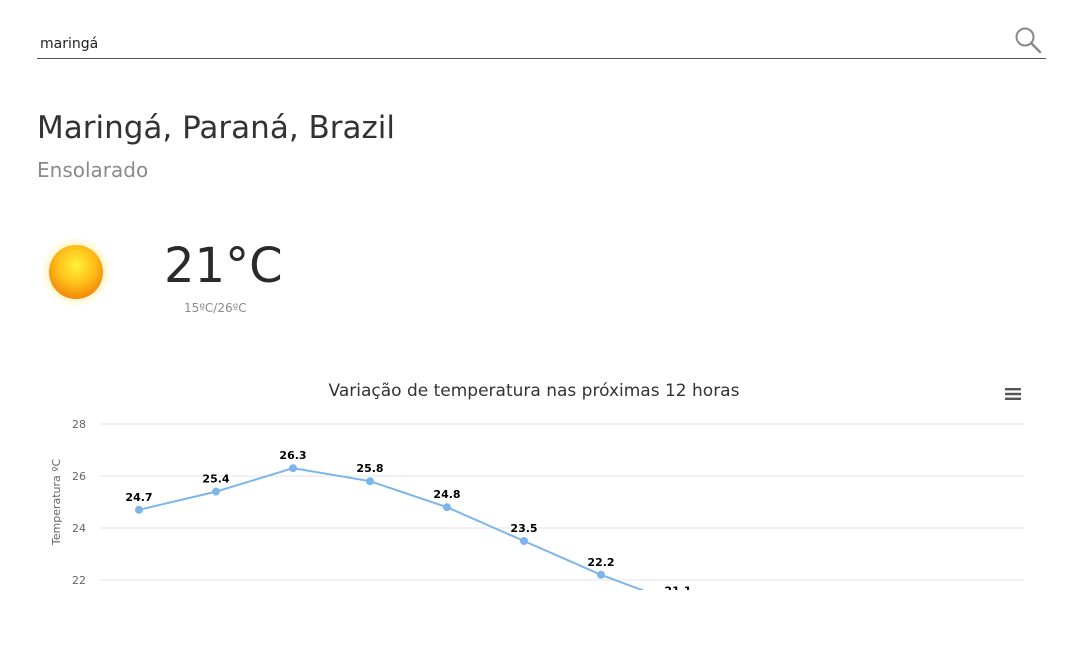  I want to click on hamburger-menu-icon, so click(1013, 394).